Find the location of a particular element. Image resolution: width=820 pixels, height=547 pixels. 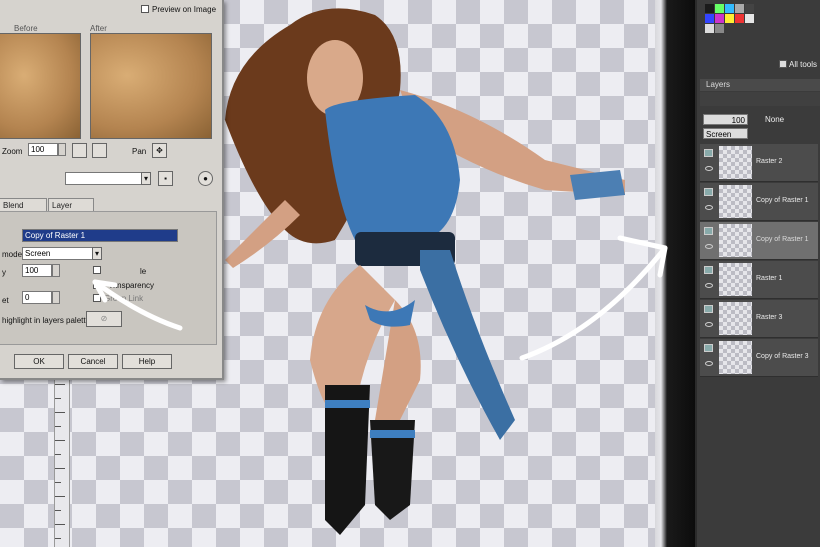

layer-row: Copy of Raster 3 is located at coordinates (759, 358).